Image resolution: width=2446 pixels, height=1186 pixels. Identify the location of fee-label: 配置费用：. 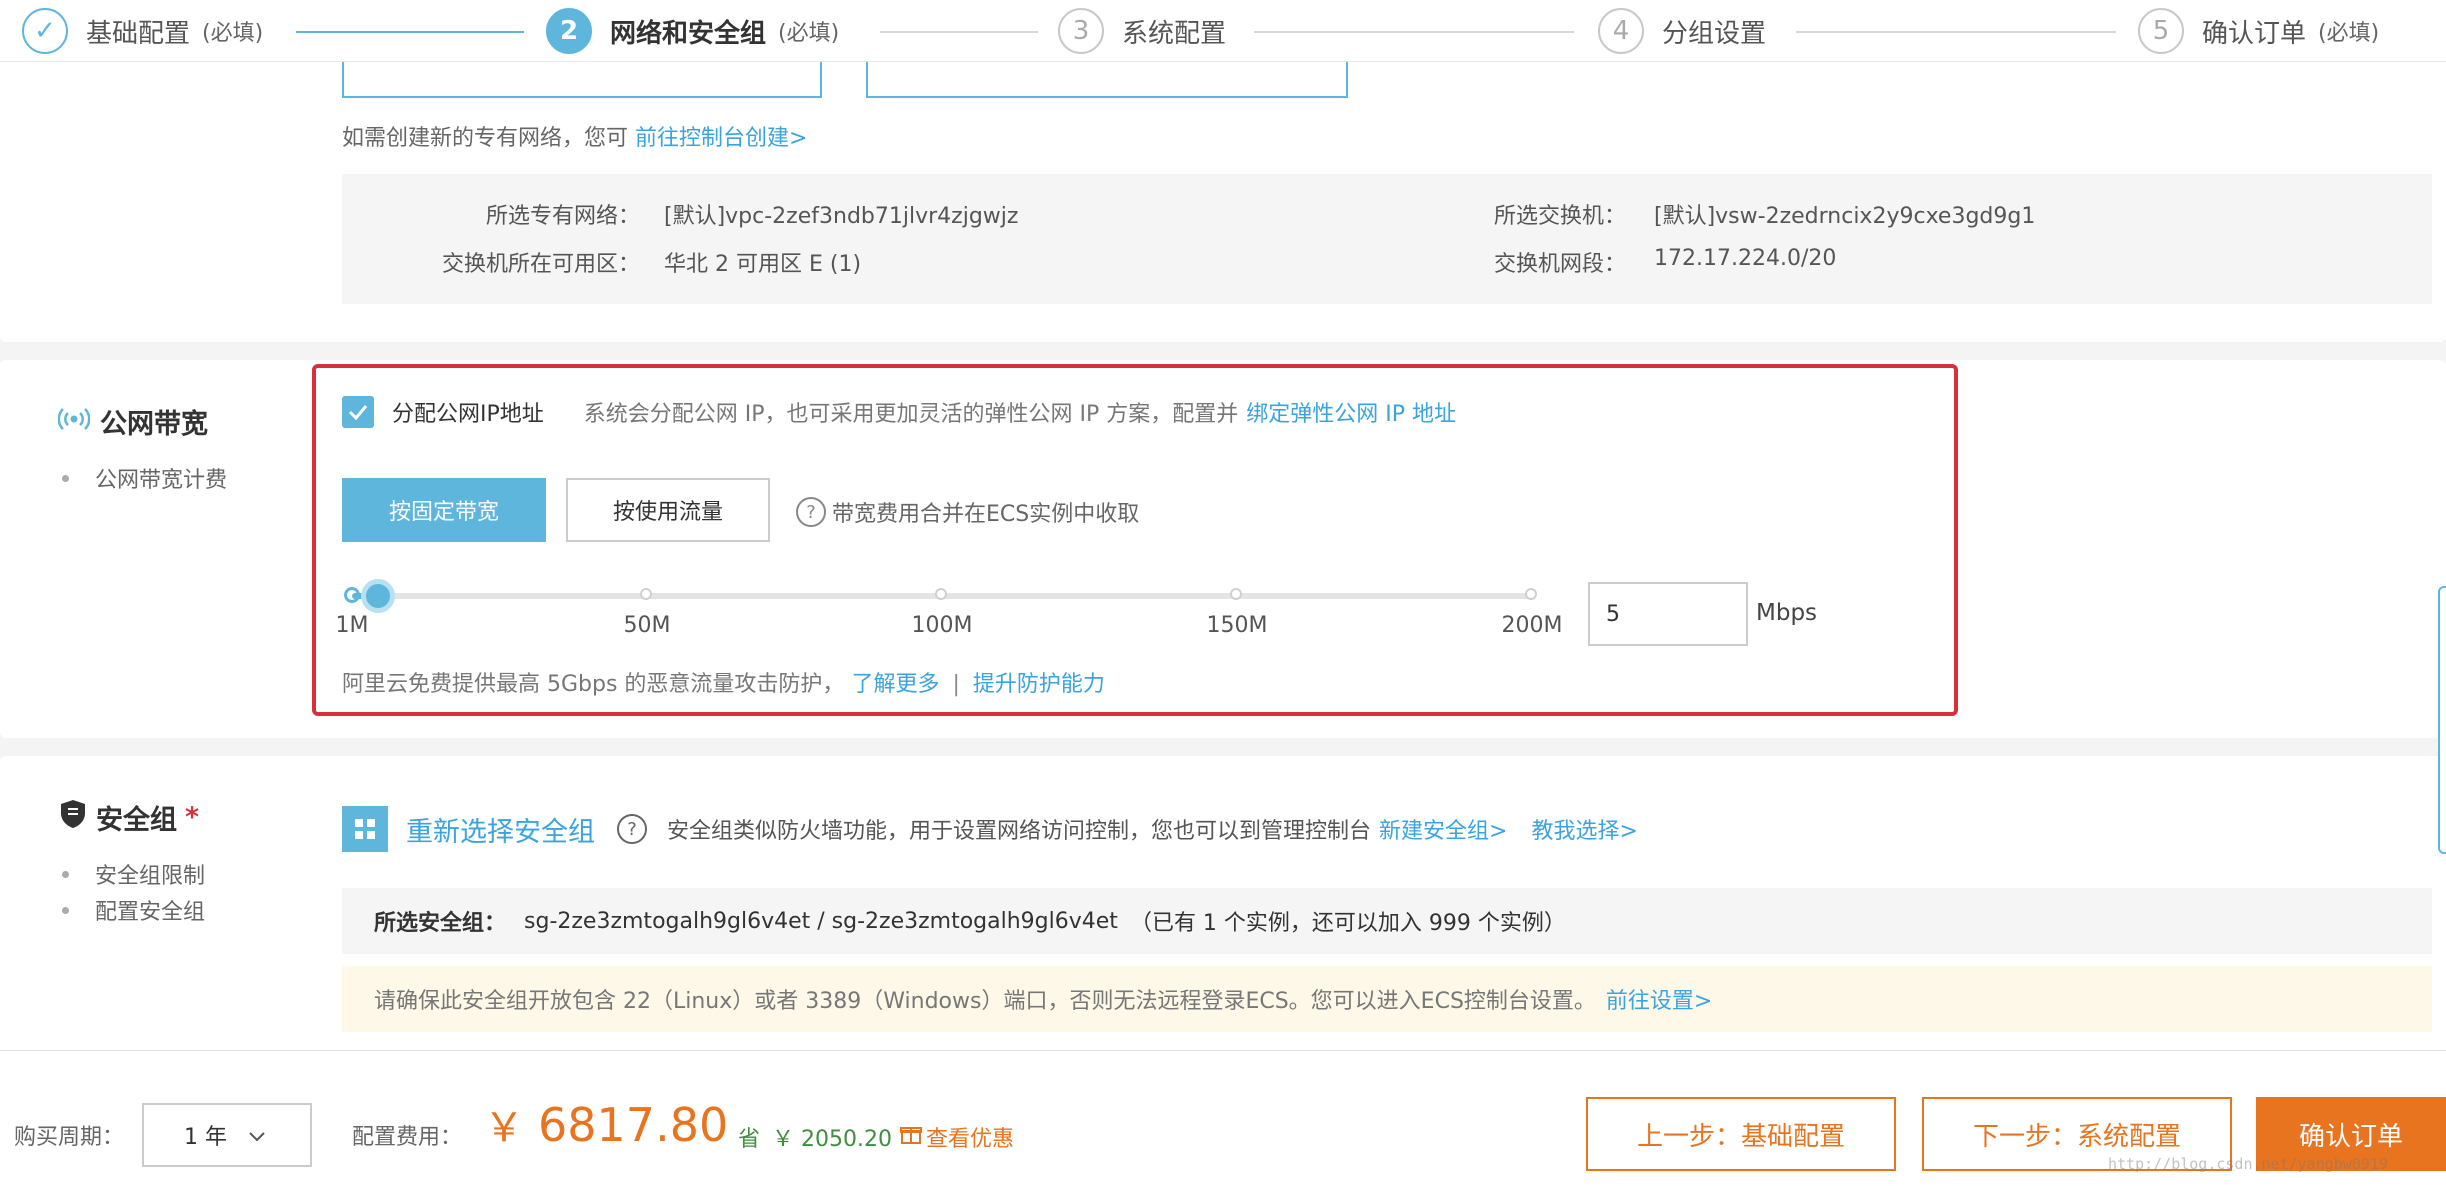
(407, 1137).